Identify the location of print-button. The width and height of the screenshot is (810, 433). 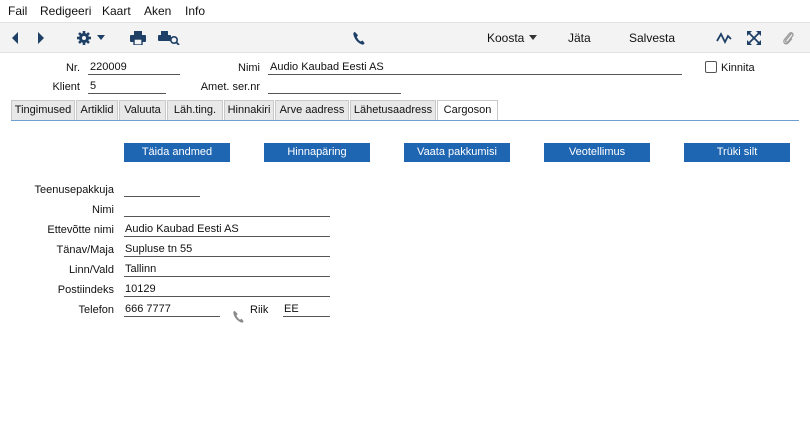
(138, 38).